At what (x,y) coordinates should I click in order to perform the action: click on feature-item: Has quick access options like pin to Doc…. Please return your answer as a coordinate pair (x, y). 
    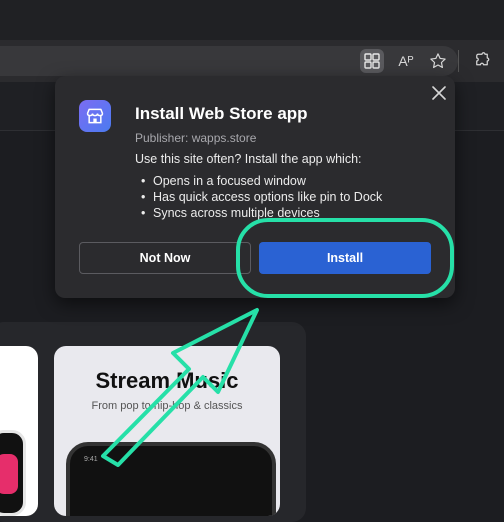
    Looking at the image, I should click on (258, 197).